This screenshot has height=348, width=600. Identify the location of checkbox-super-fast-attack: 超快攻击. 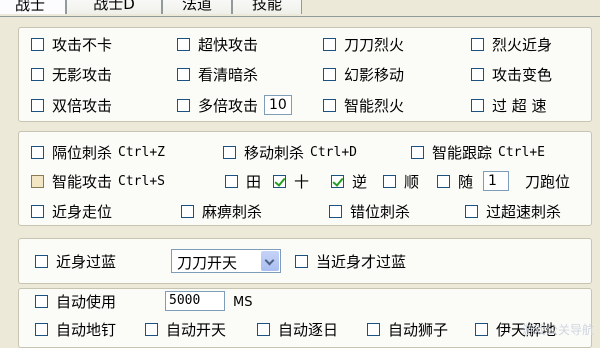
(217, 44).